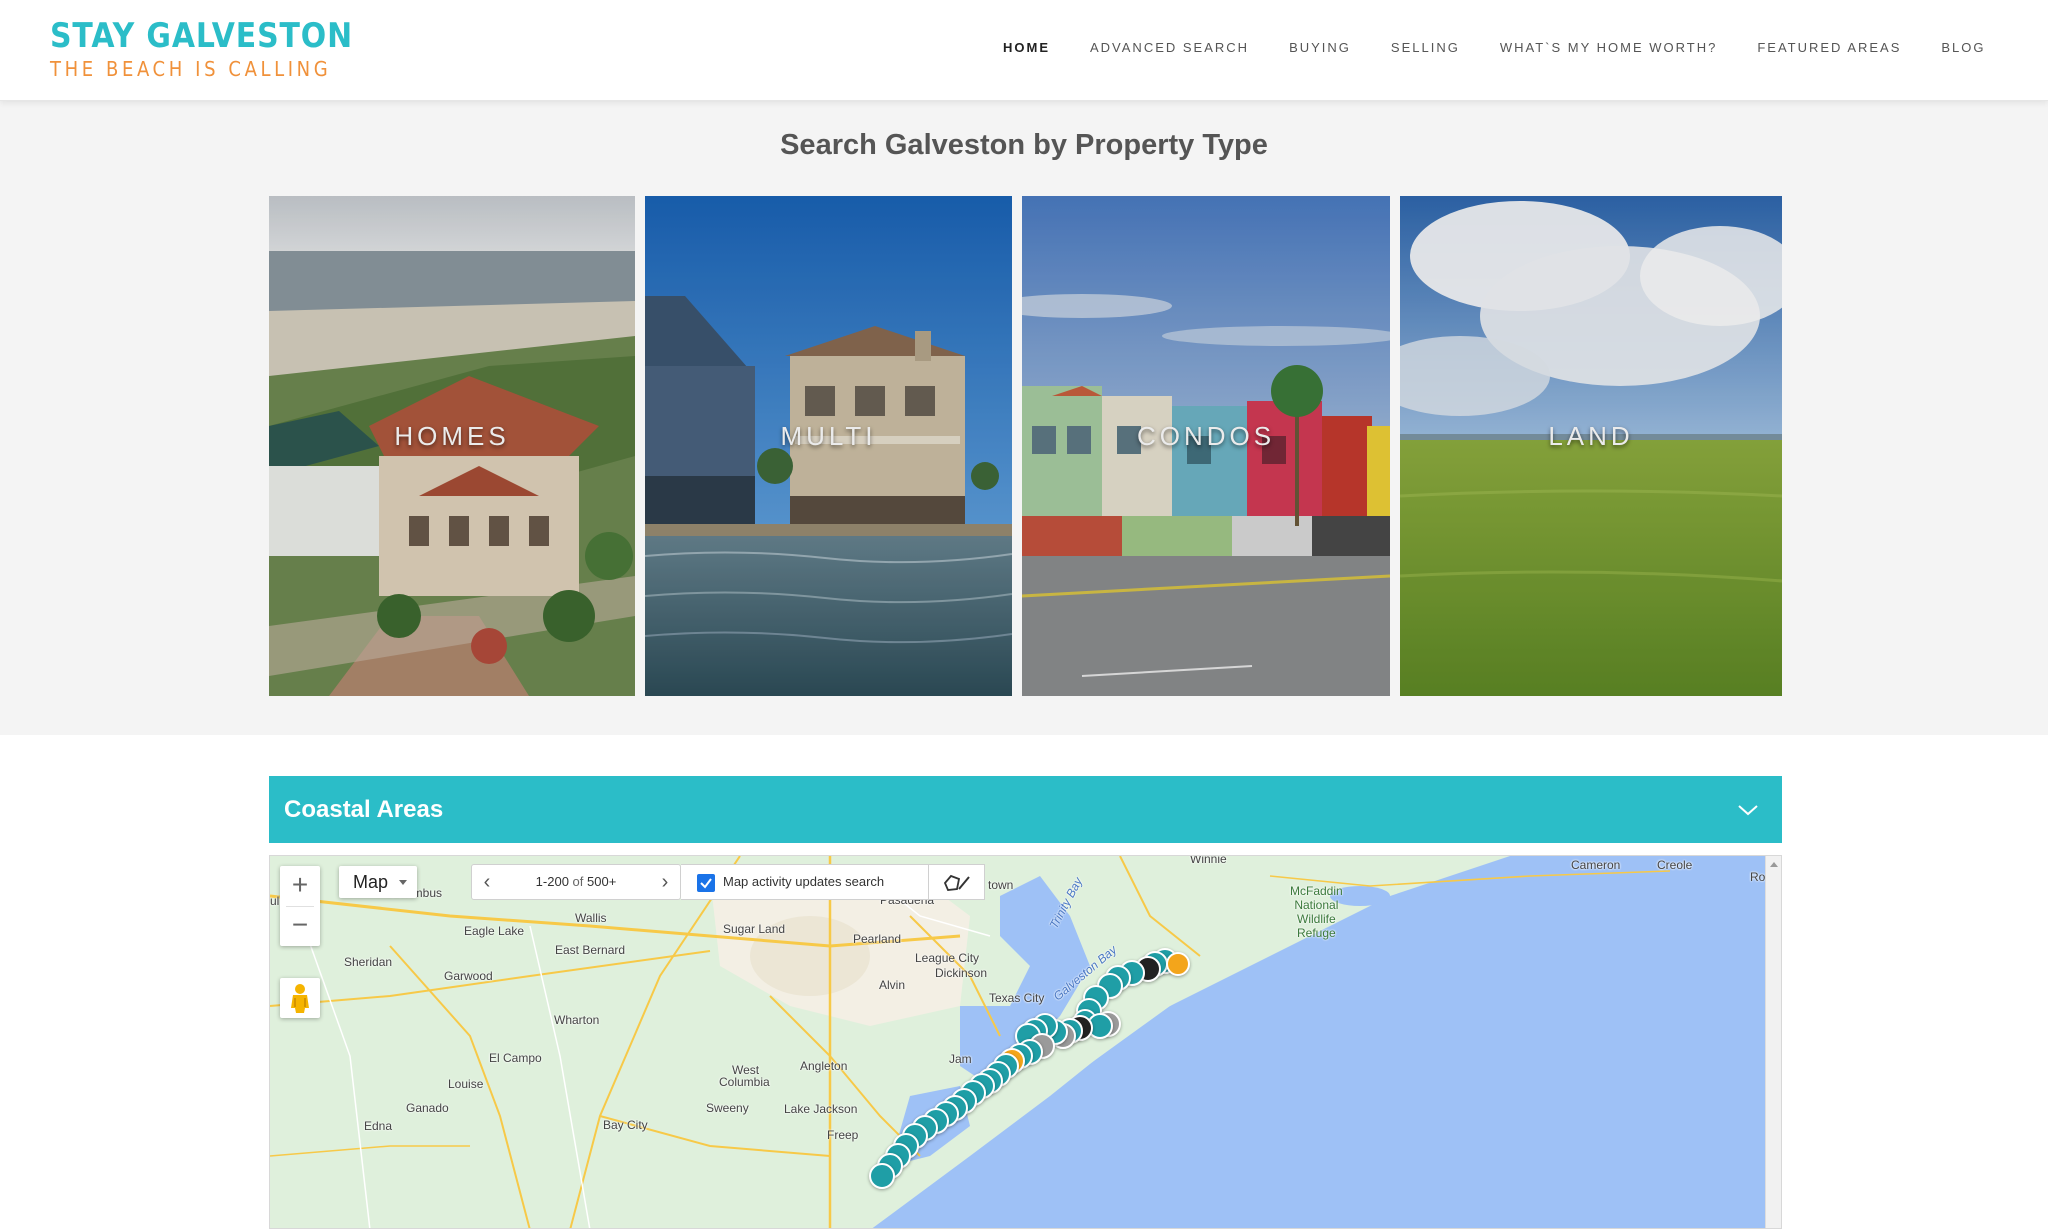 The image size is (2048, 1229). I want to click on chevron-down-icon, so click(1748, 810).